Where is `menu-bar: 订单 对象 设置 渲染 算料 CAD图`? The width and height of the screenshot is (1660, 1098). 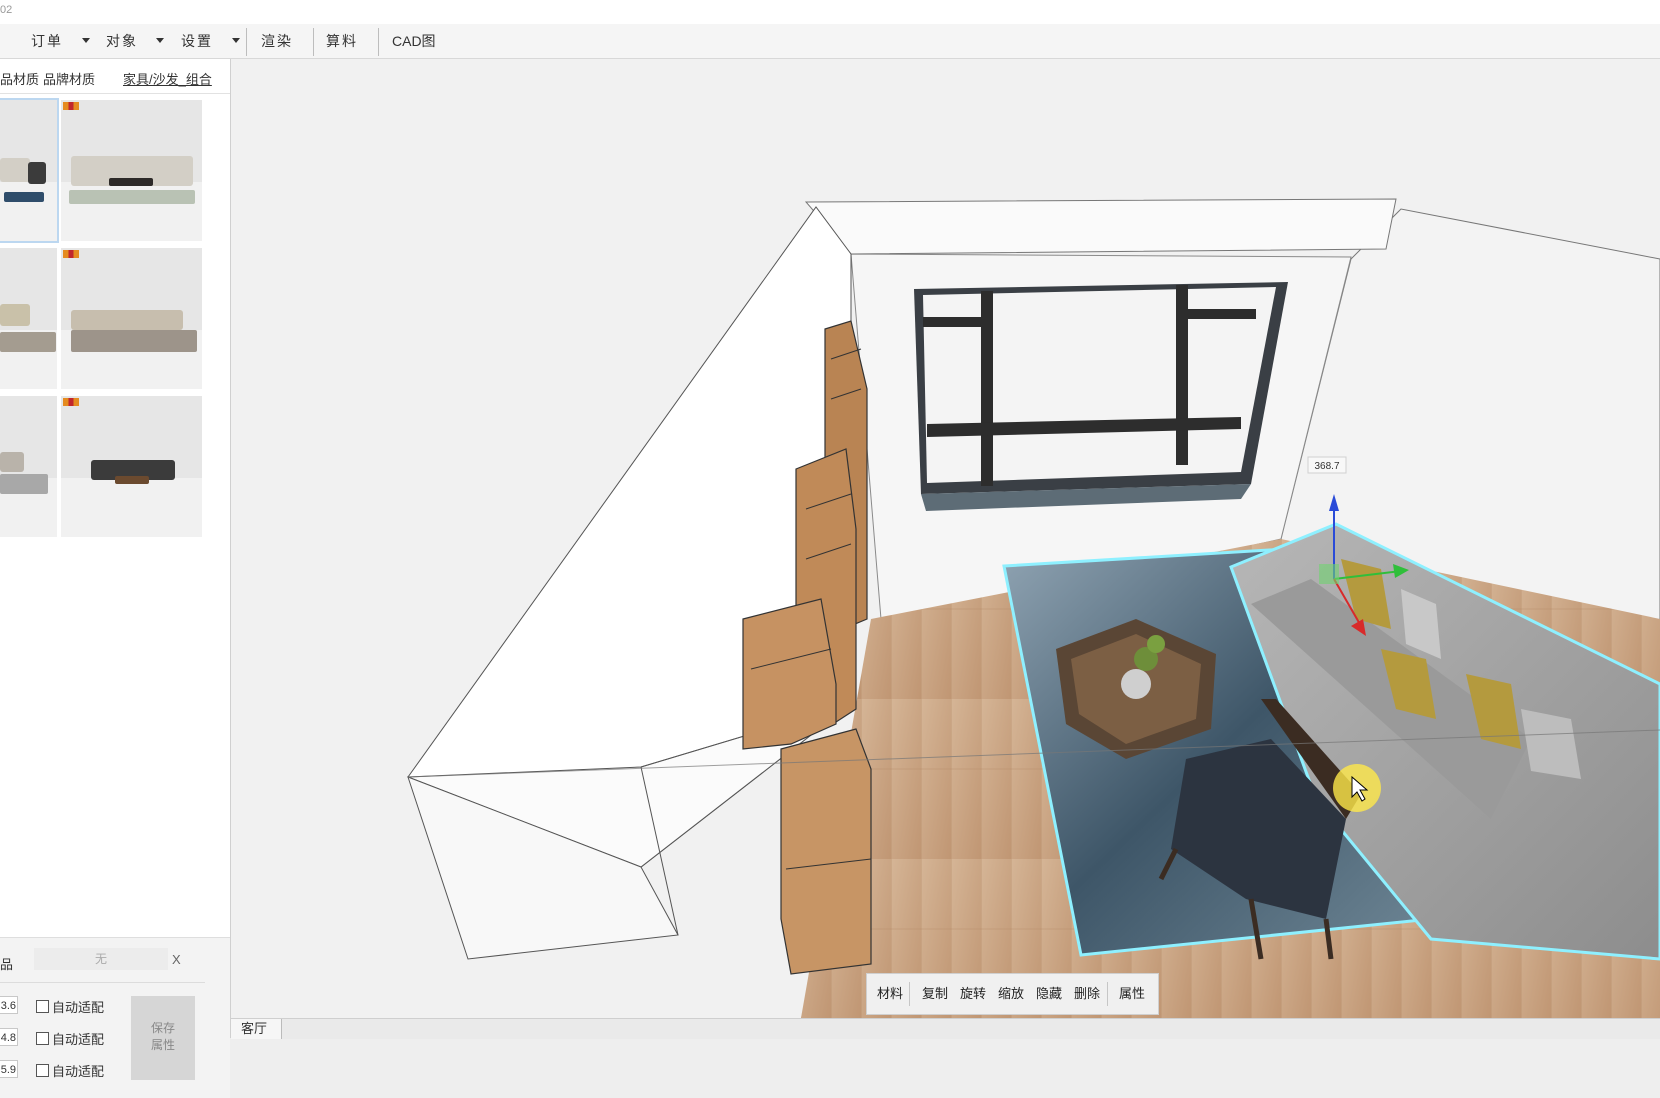
menu-bar: 订单 对象 设置 渲染 算料 CAD图 is located at coordinates (830, 41).